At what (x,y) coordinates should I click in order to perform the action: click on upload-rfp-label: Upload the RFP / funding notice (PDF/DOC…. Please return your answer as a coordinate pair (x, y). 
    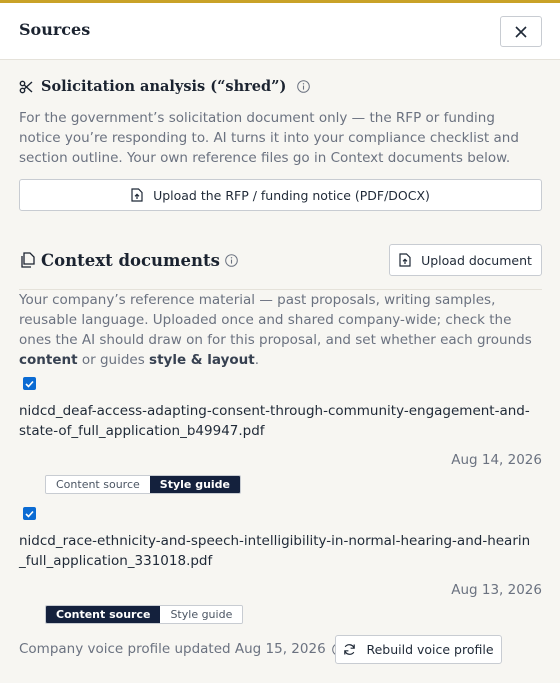
    Looking at the image, I should click on (291, 195).